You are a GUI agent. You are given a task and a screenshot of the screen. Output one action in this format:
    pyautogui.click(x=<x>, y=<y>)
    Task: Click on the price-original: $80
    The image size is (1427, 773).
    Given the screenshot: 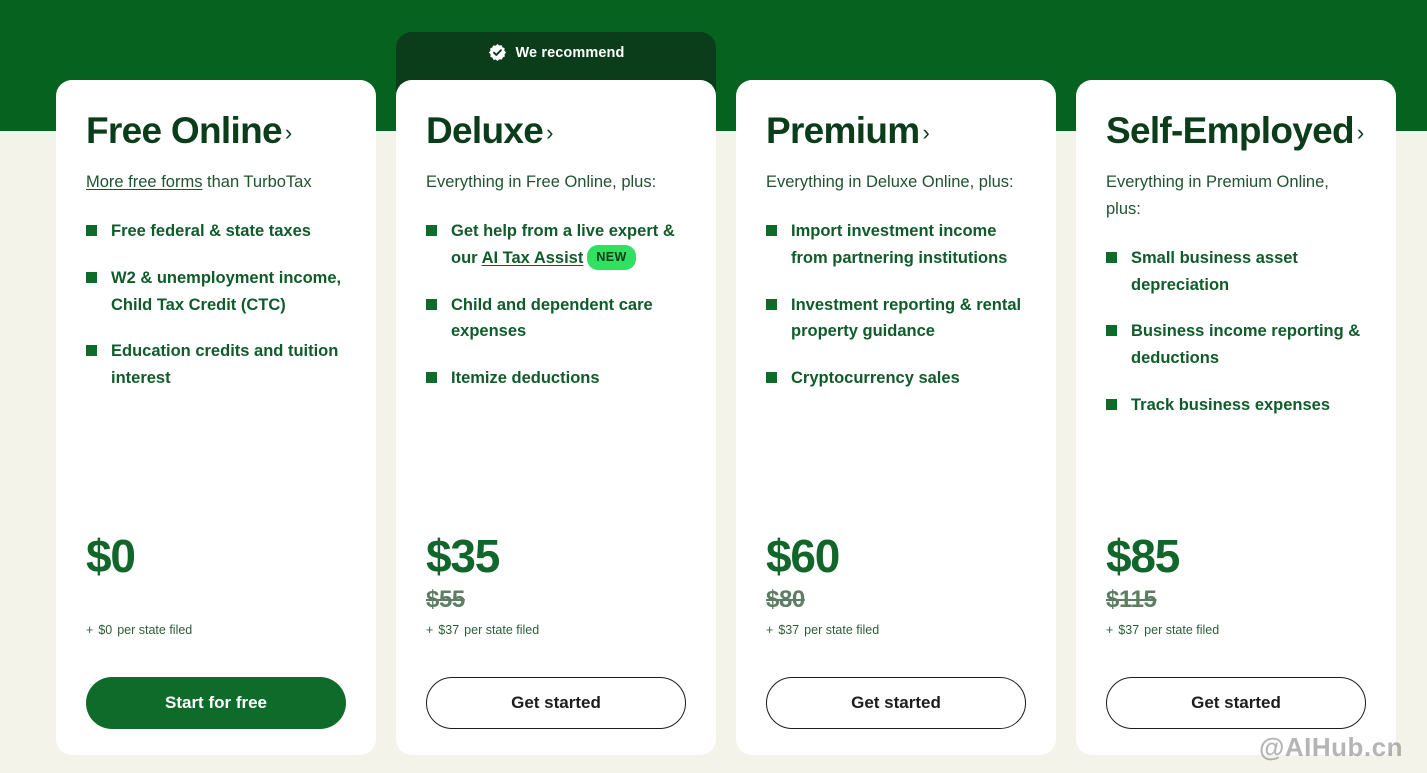 What is the action you would take?
    pyautogui.click(x=785, y=599)
    